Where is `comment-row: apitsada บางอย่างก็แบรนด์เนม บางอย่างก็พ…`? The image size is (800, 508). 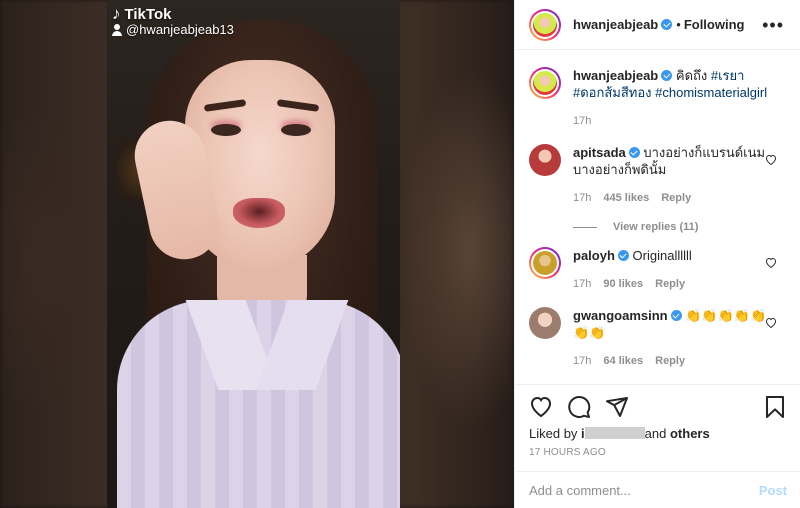
comment-row: apitsada บางอย่างก็แบรนด์เนม บางอย่างก็พ… is located at coordinates (658, 175).